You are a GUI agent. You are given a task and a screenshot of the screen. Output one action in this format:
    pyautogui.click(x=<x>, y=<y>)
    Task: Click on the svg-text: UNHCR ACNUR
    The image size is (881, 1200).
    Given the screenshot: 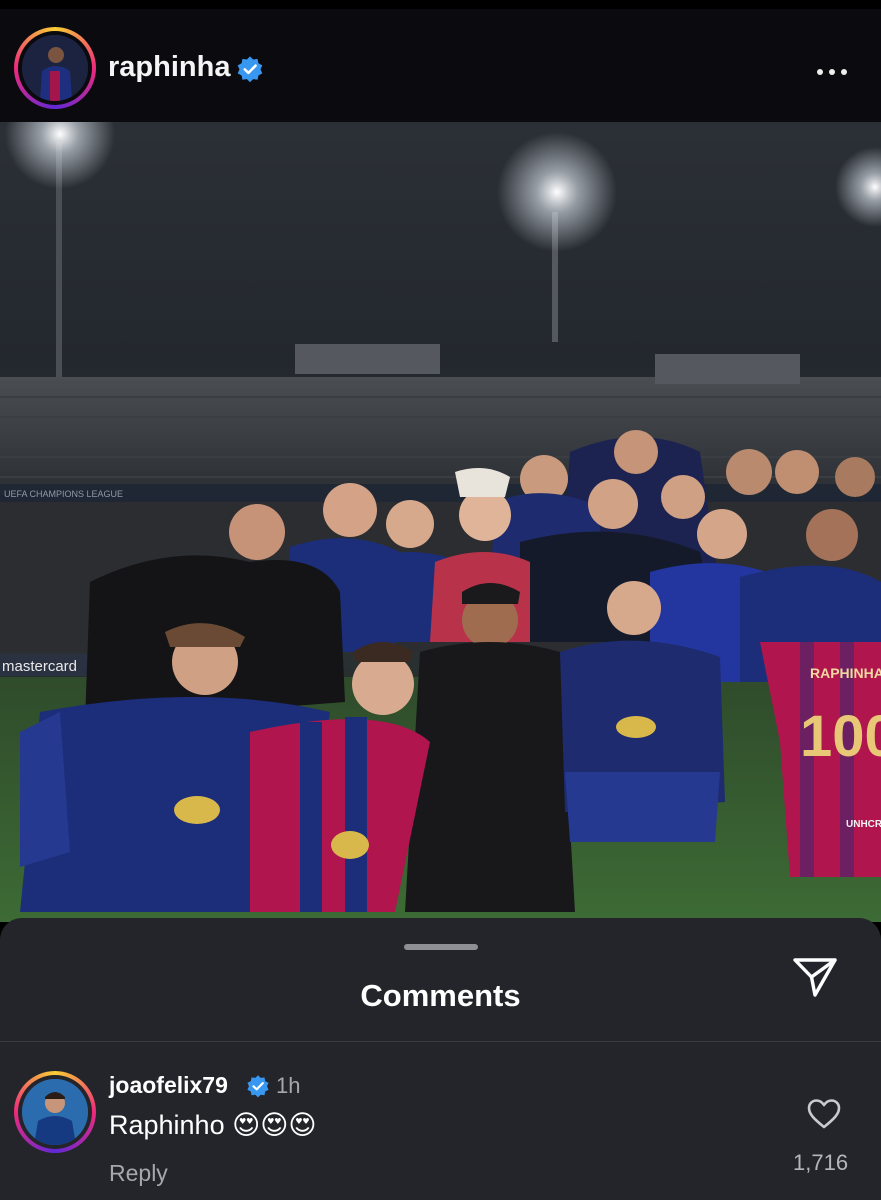 What is the action you would take?
    pyautogui.click(x=863, y=824)
    